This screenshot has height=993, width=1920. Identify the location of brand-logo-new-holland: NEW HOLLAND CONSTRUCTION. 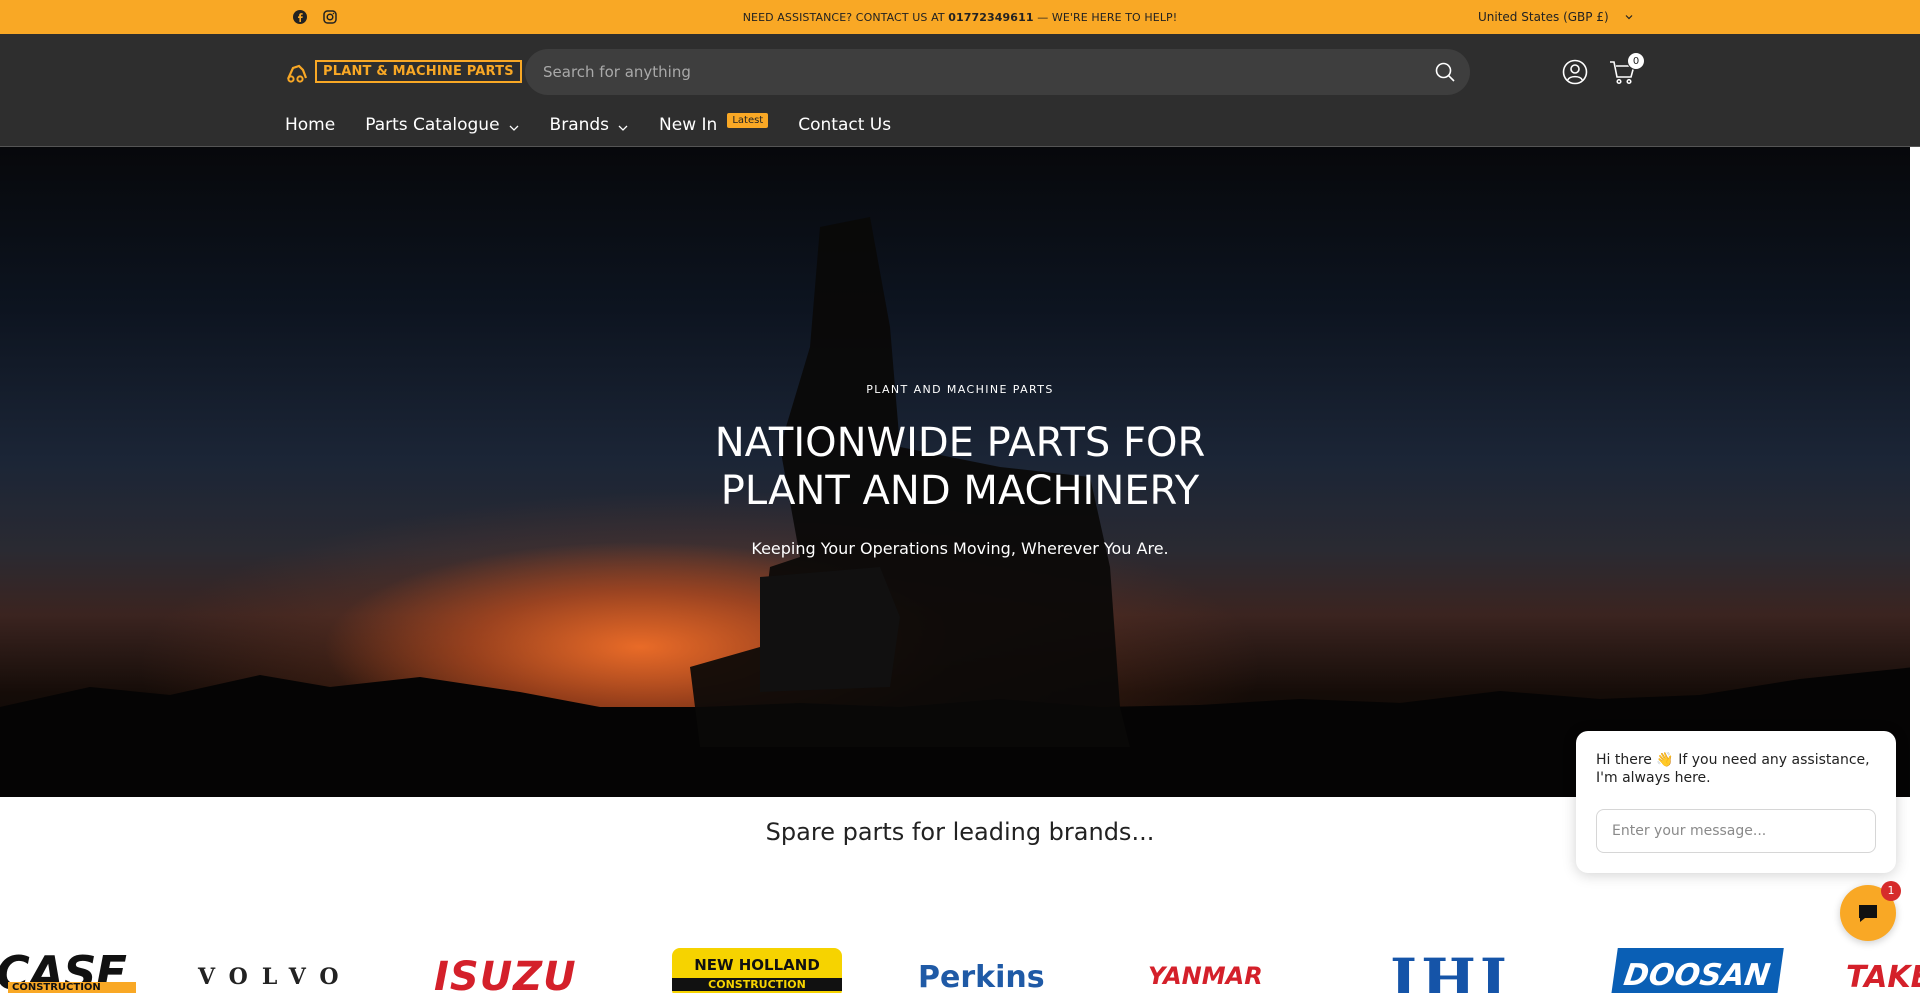
(757, 970).